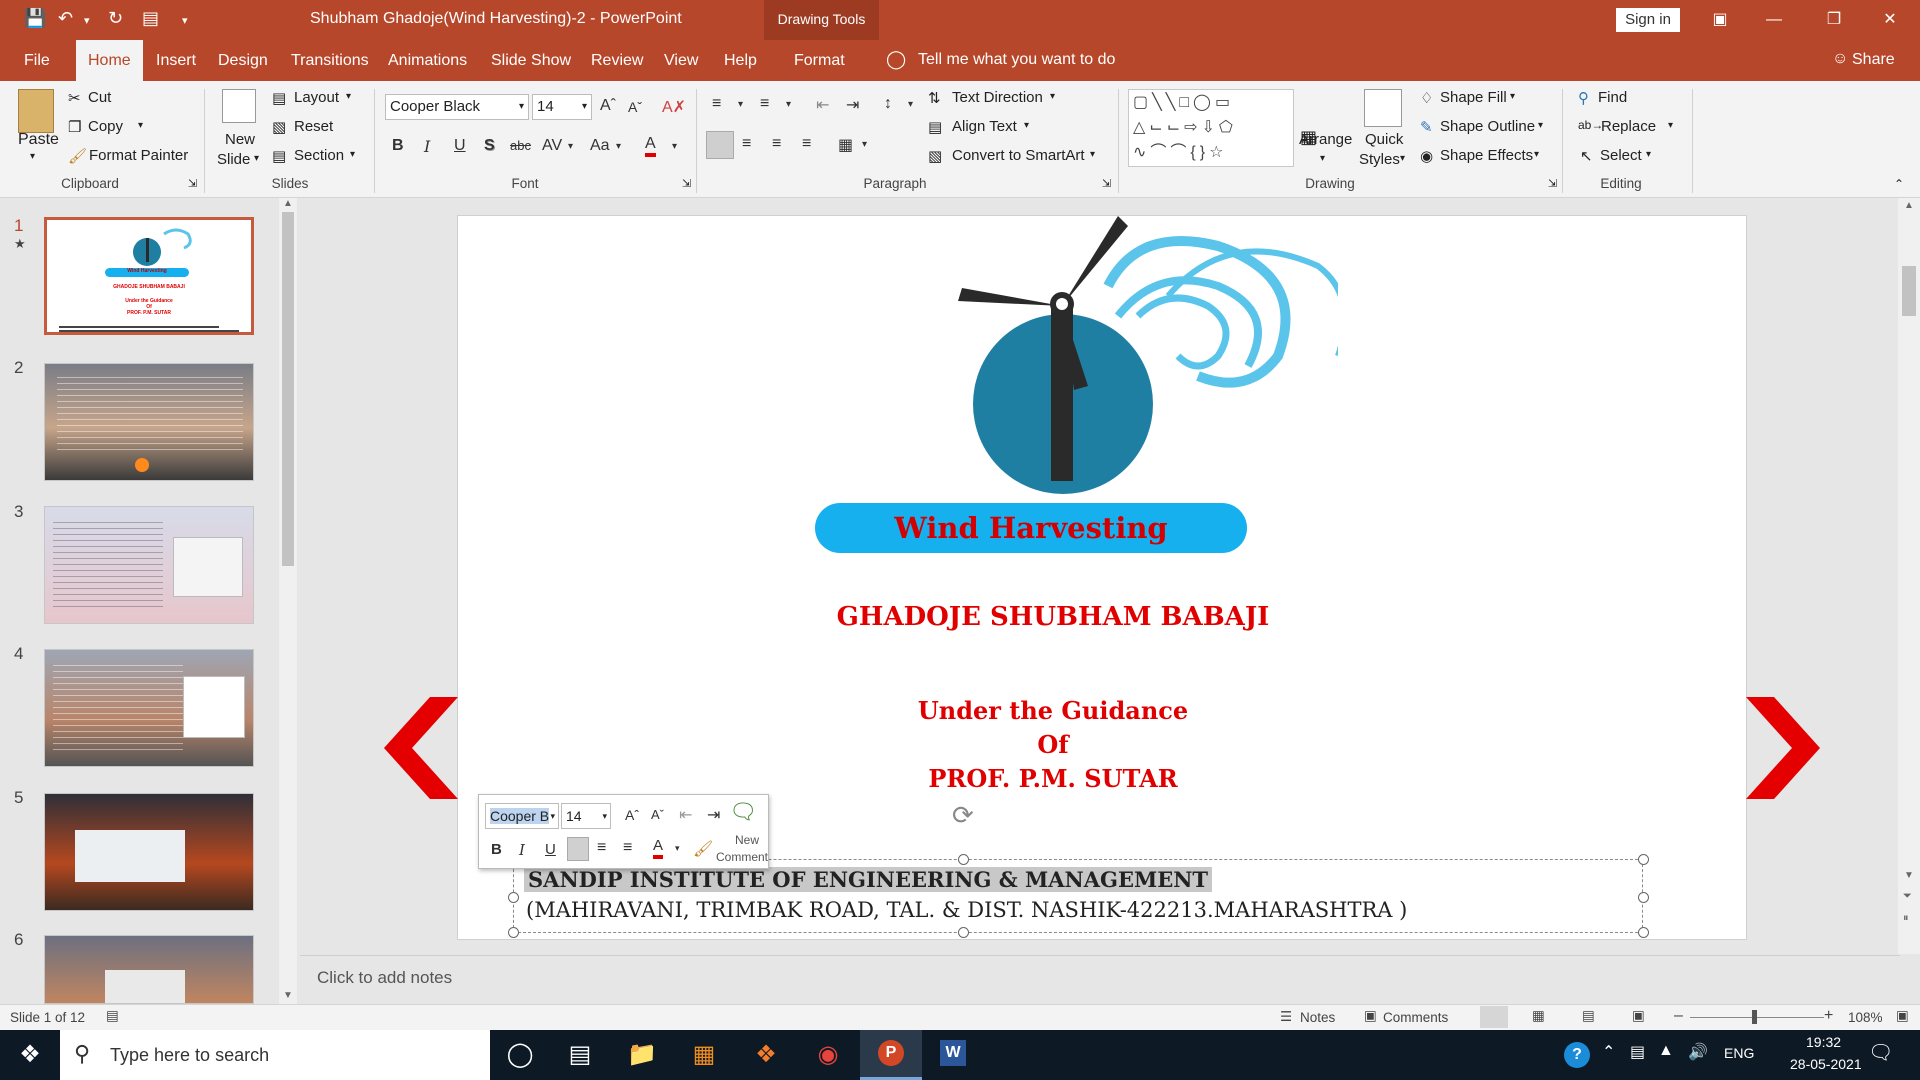 The width and height of the screenshot is (1920, 1080). Describe the element at coordinates (1670, 125) in the screenshot. I see `replace-dropdown-icon: ▾` at that location.